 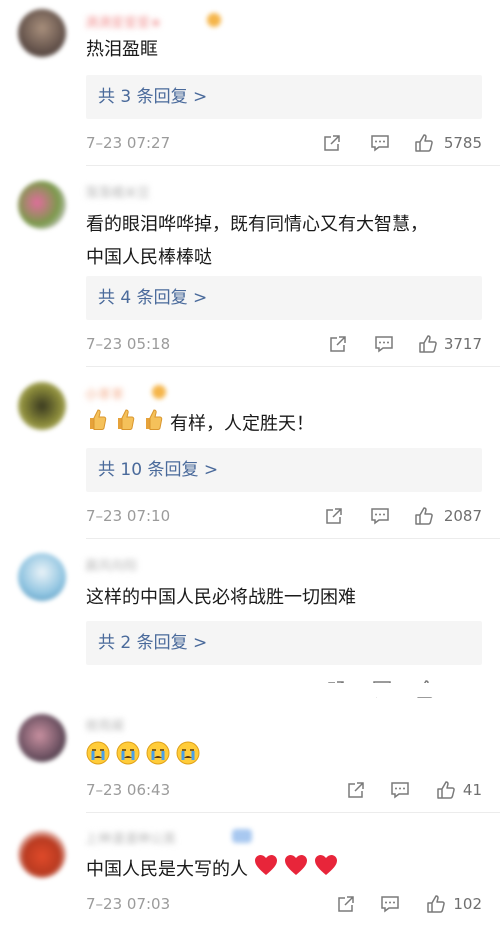 I want to click on comment-text-body: 中国人民是大写的人, so click(x=167, y=869).